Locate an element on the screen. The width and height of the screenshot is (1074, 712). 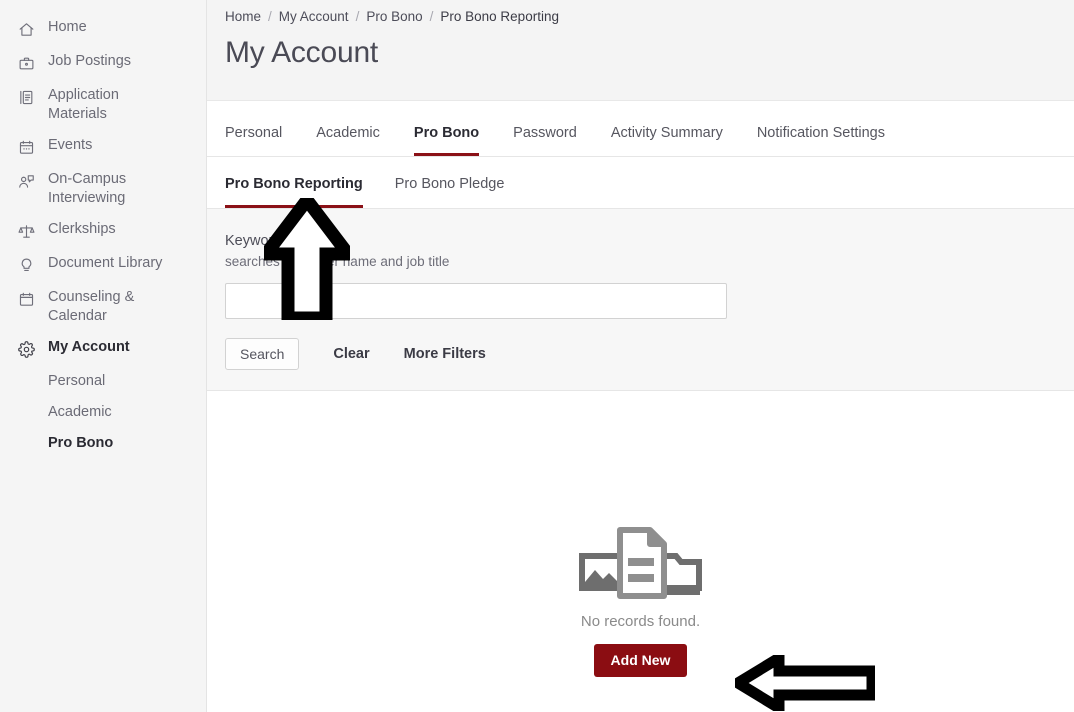
sidebar-item-home: Home is located at coordinates (103, 29).